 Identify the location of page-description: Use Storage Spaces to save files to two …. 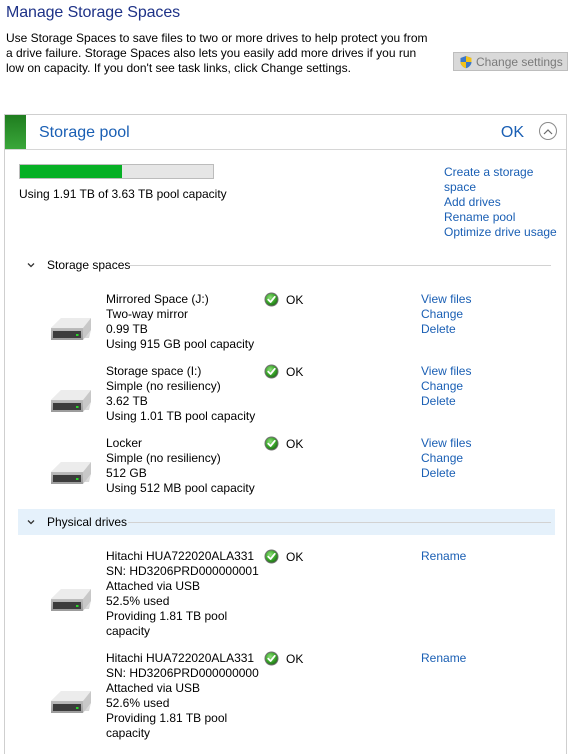
(217, 53).